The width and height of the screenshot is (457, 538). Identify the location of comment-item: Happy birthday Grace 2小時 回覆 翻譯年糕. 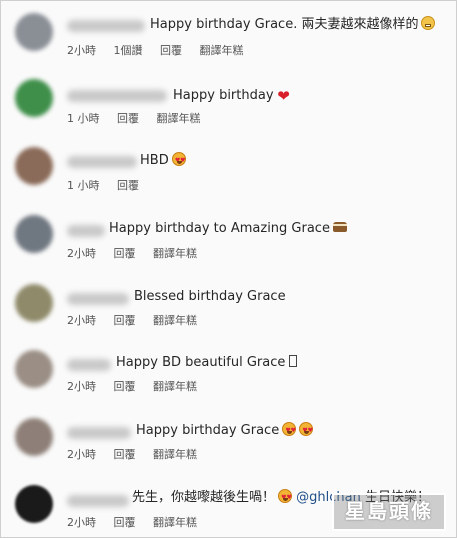
(228, 437).